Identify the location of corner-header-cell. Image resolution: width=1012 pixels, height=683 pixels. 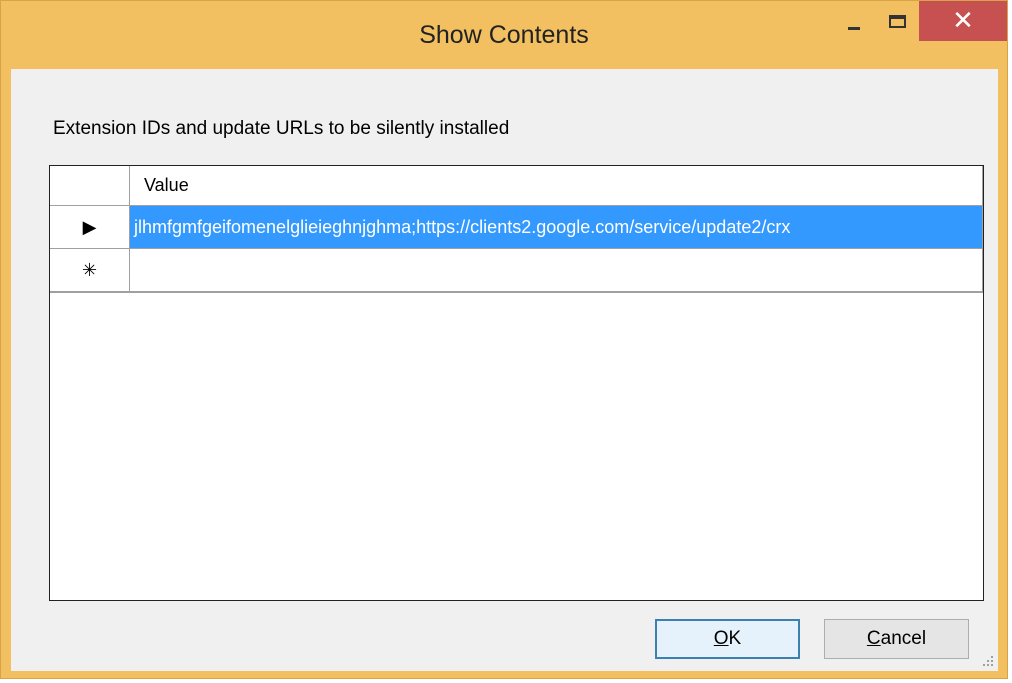
(90, 186).